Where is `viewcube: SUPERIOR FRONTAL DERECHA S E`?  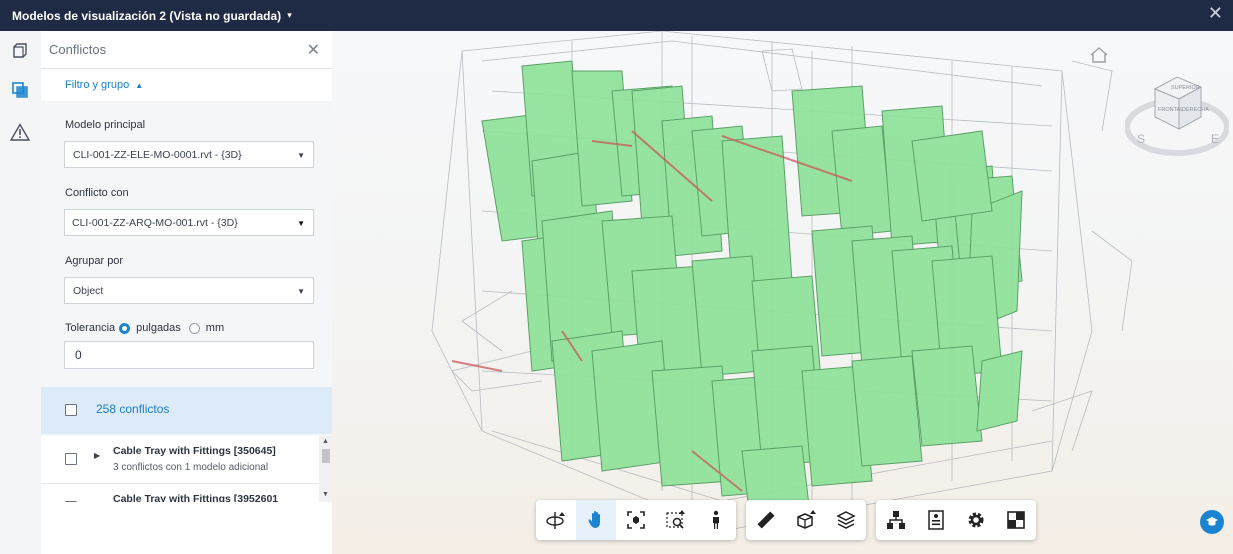 viewcube: SUPERIOR FRONTAL DERECHA S E is located at coordinates (1177, 115).